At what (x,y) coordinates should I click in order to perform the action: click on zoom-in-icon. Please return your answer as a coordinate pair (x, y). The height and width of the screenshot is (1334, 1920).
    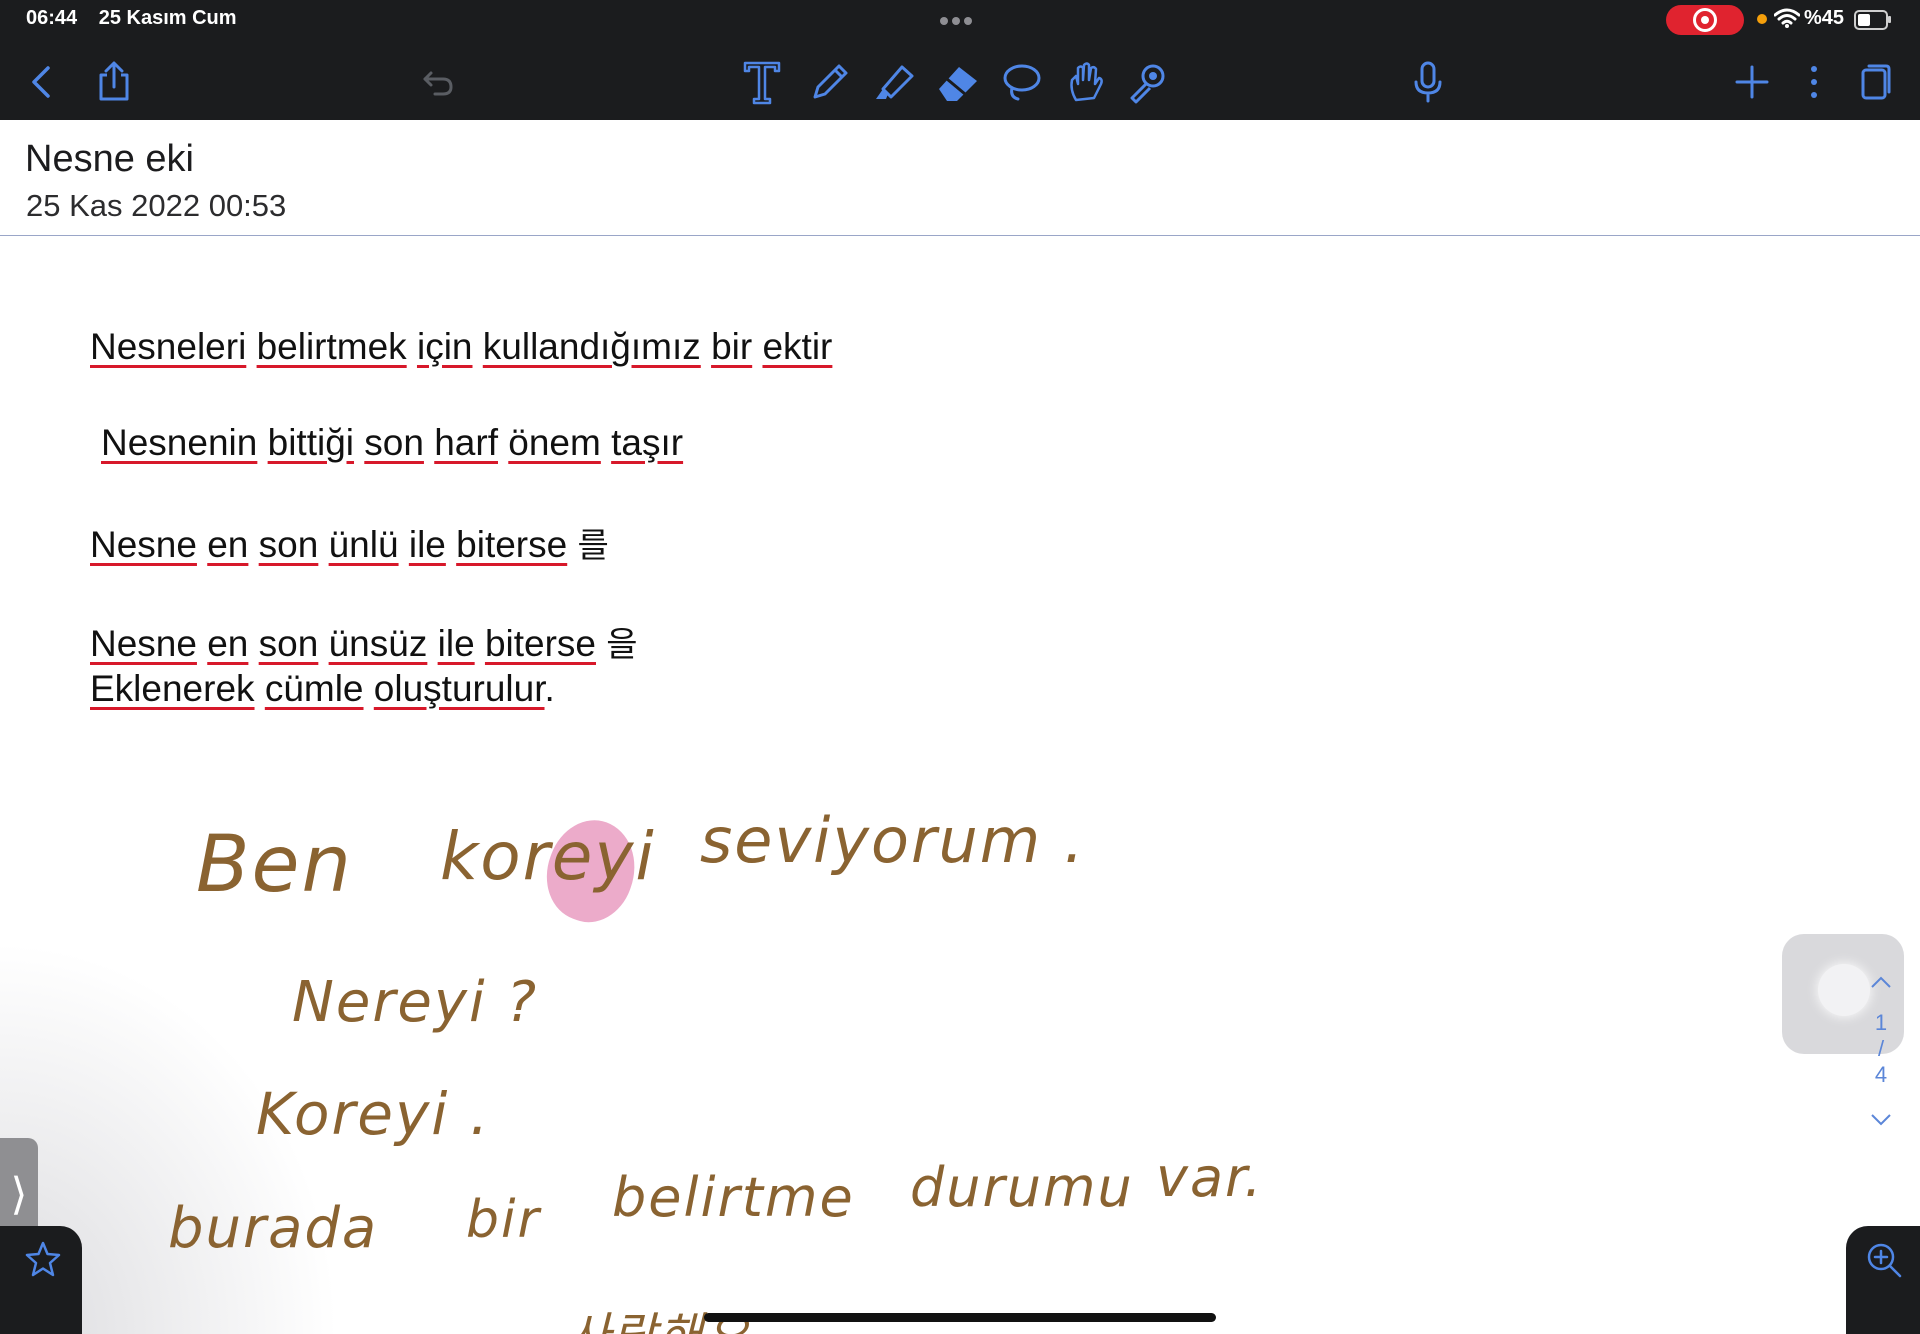
    Looking at the image, I should click on (1884, 1260).